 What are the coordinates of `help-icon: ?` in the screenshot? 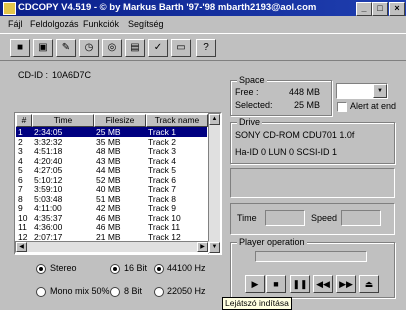 It's located at (206, 48).